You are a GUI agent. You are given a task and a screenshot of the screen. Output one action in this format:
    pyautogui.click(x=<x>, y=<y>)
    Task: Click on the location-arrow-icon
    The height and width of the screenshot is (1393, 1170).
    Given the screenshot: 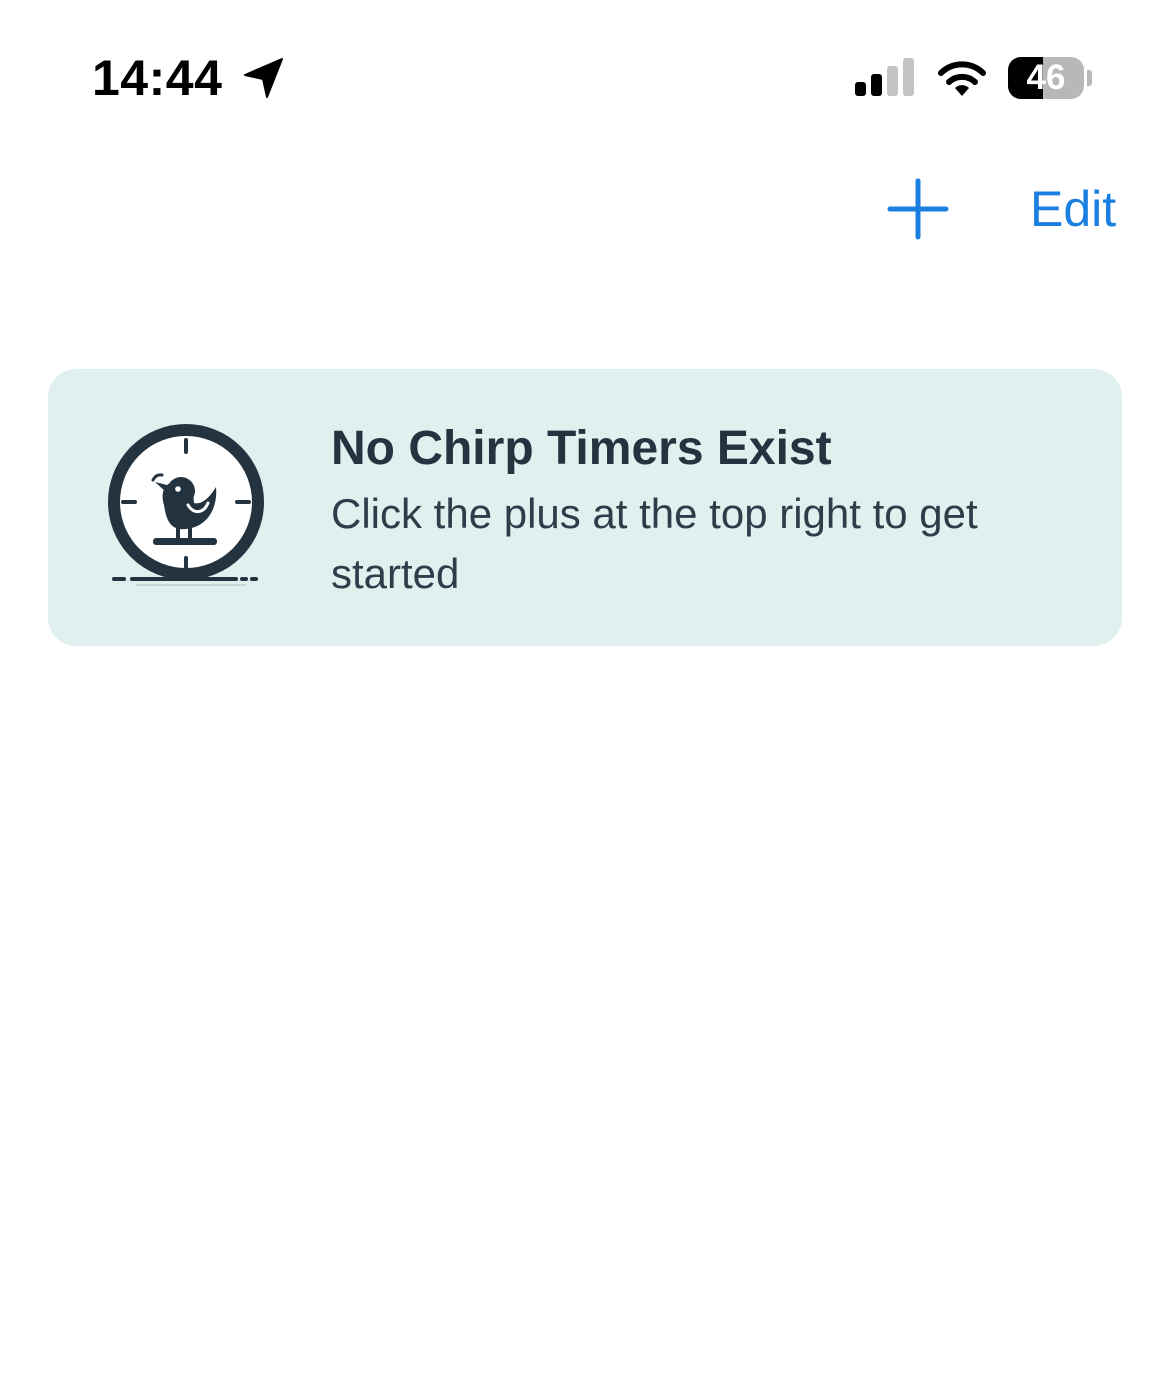 What is the action you would take?
    pyautogui.click(x=263, y=78)
    